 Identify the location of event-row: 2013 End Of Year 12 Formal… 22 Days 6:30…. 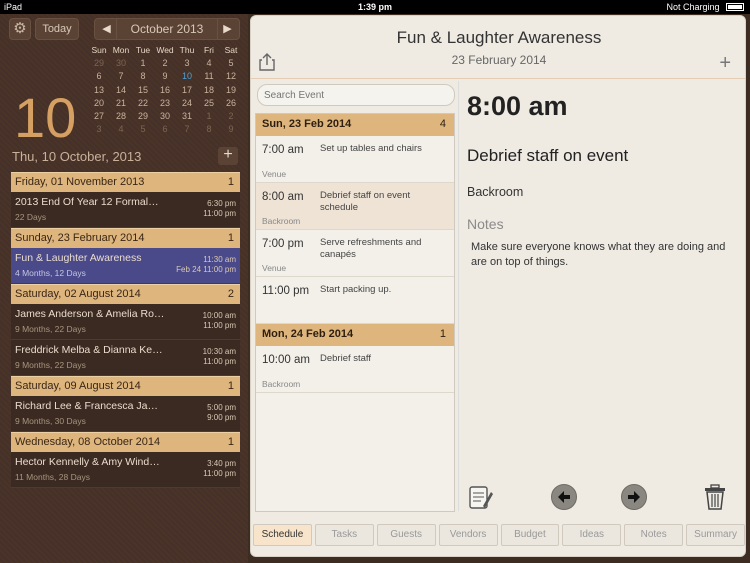
(125, 210).